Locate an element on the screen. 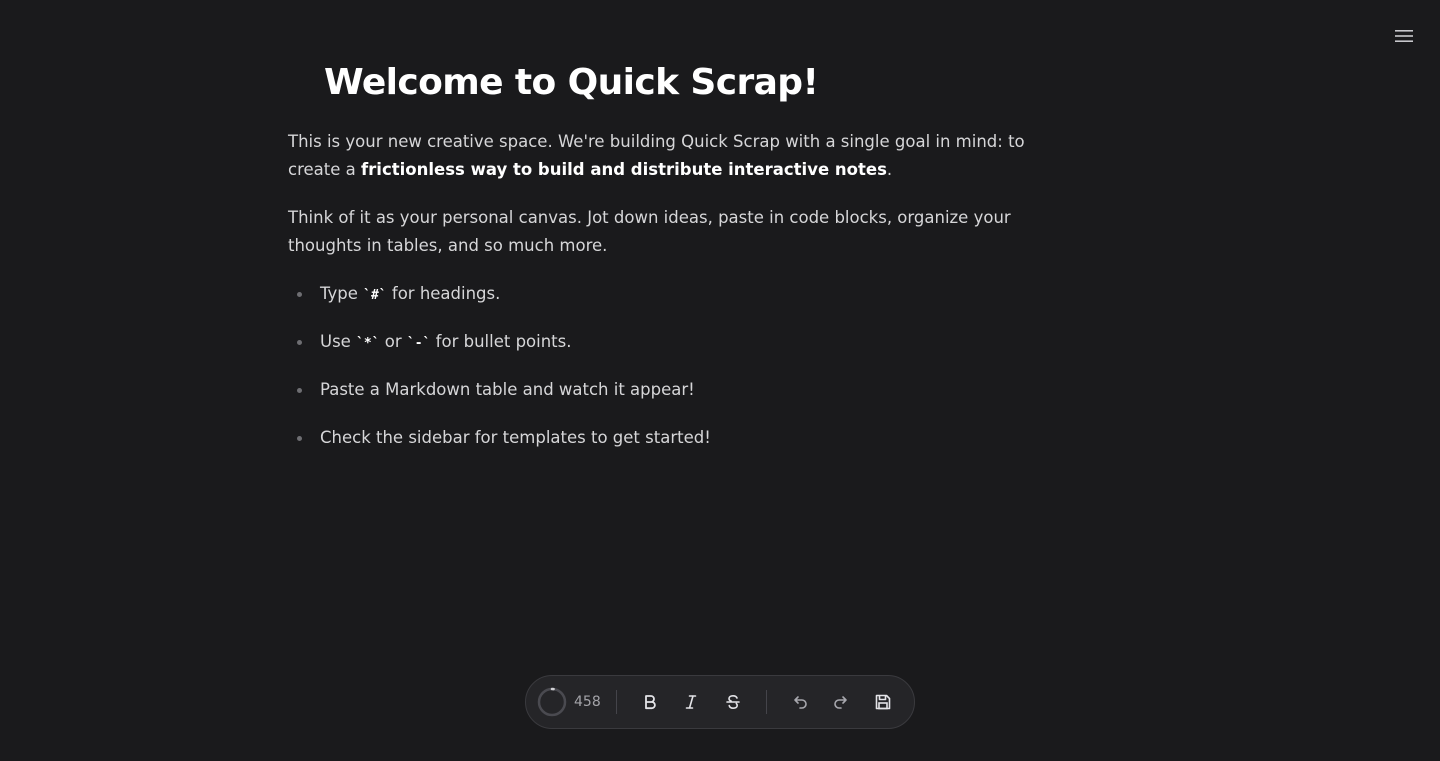 Image resolution: width=1440 pixels, height=761 pixels. progress-ring-icon is located at coordinates (552, 702).